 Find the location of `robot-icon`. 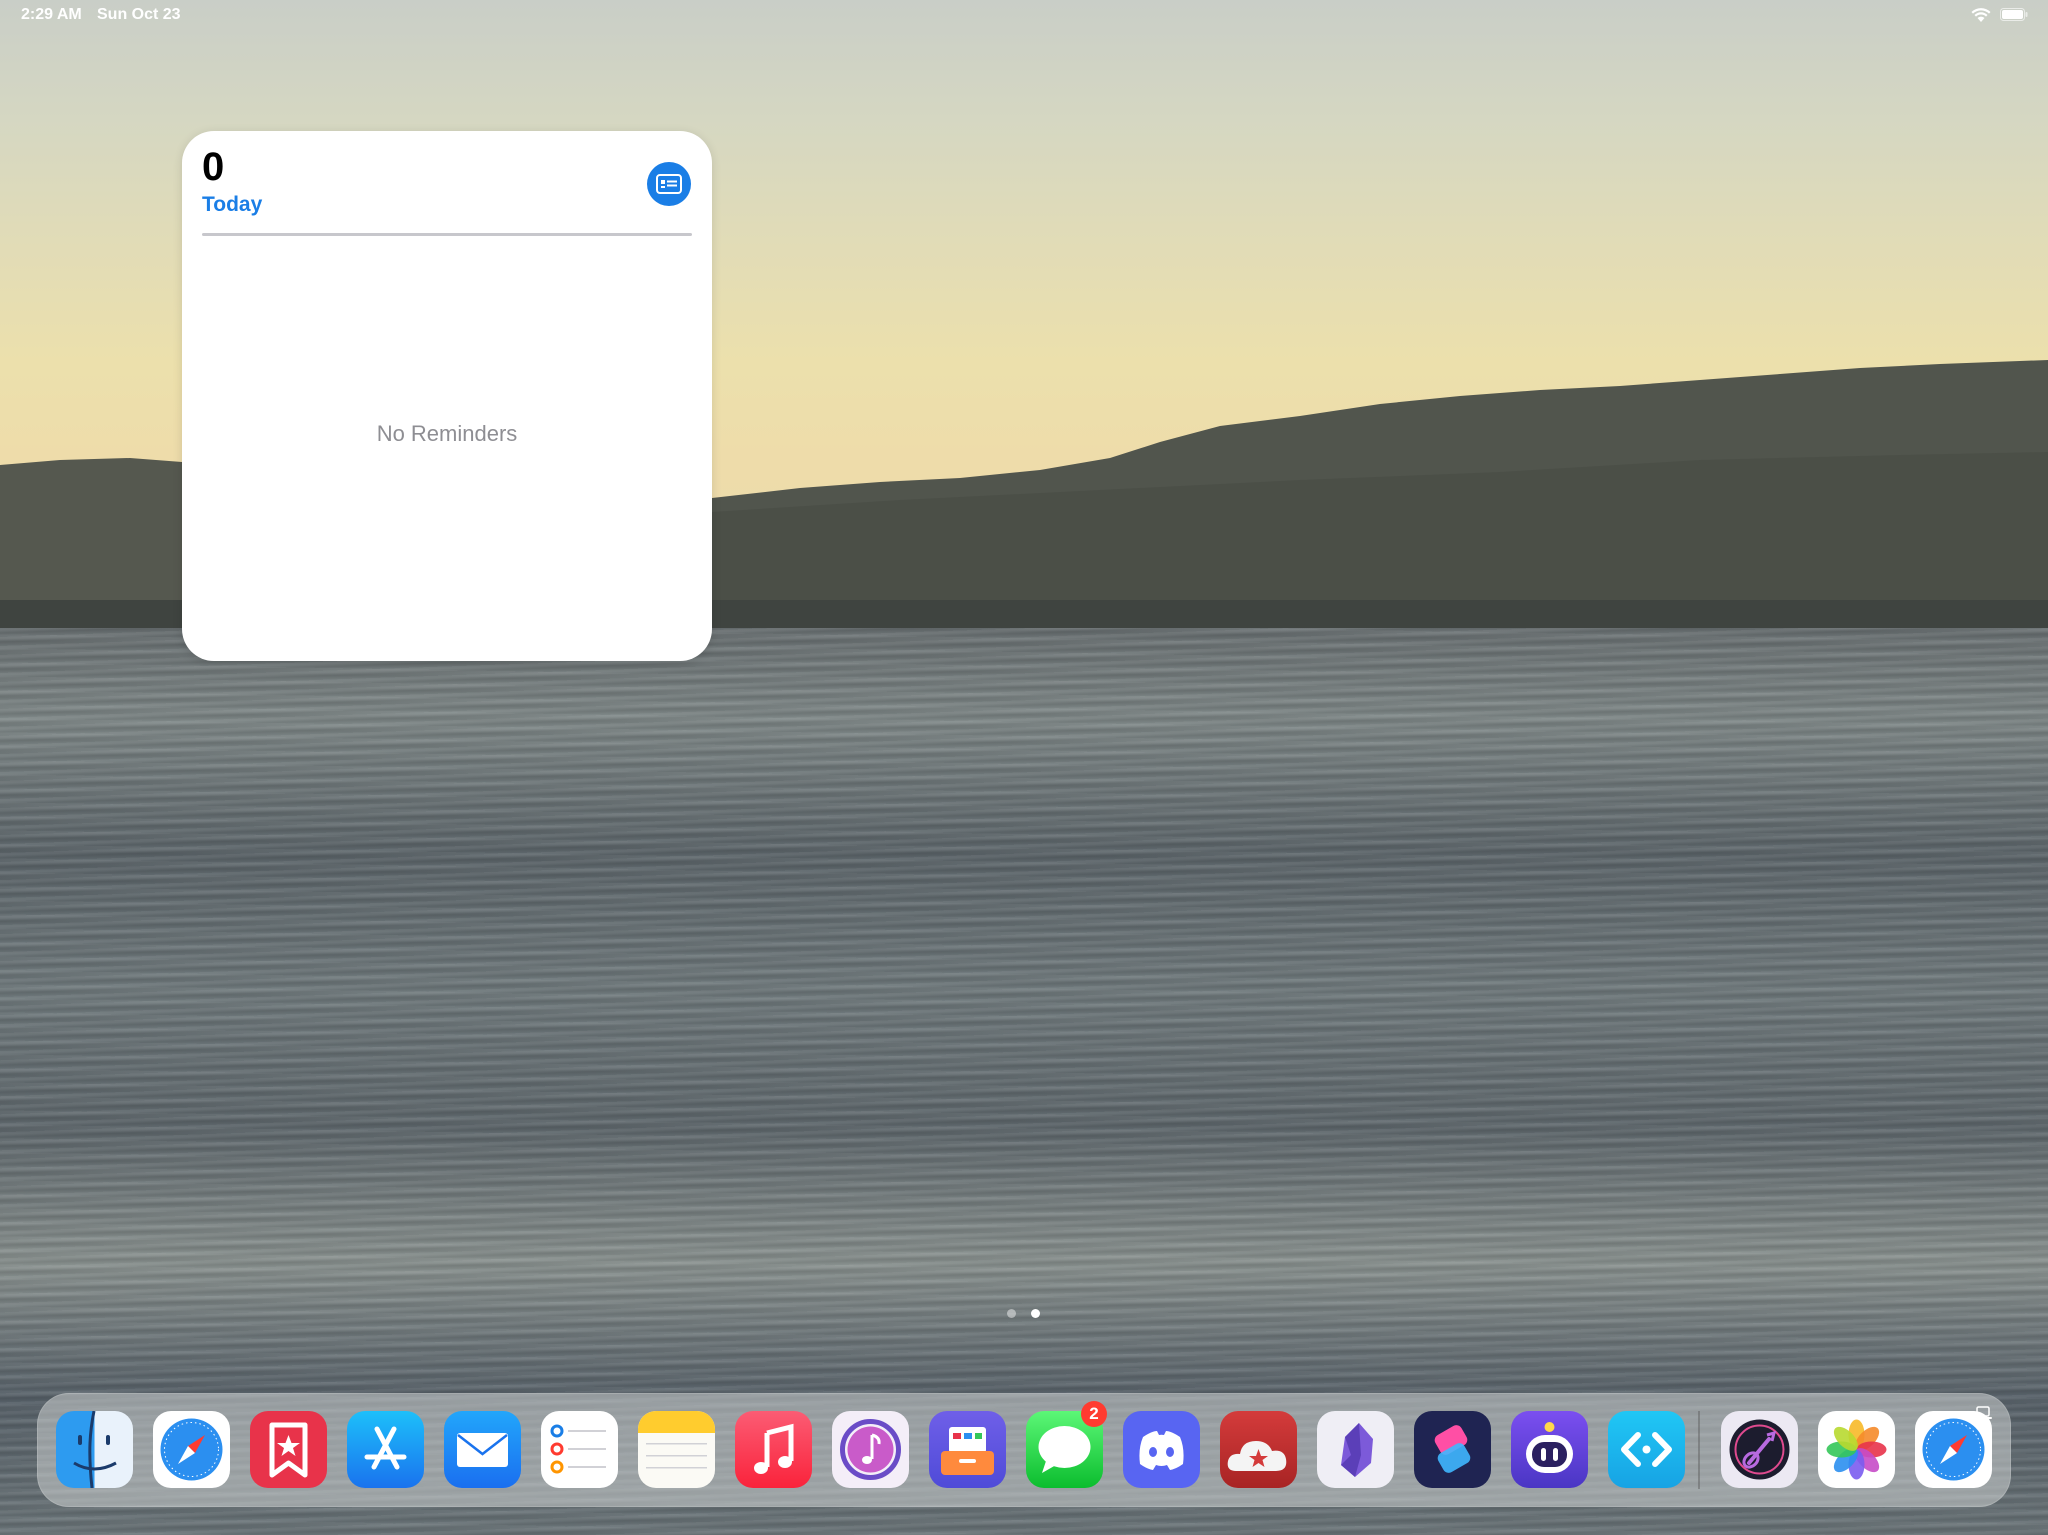

robot-icon is located at coordinates (1549, 1449).